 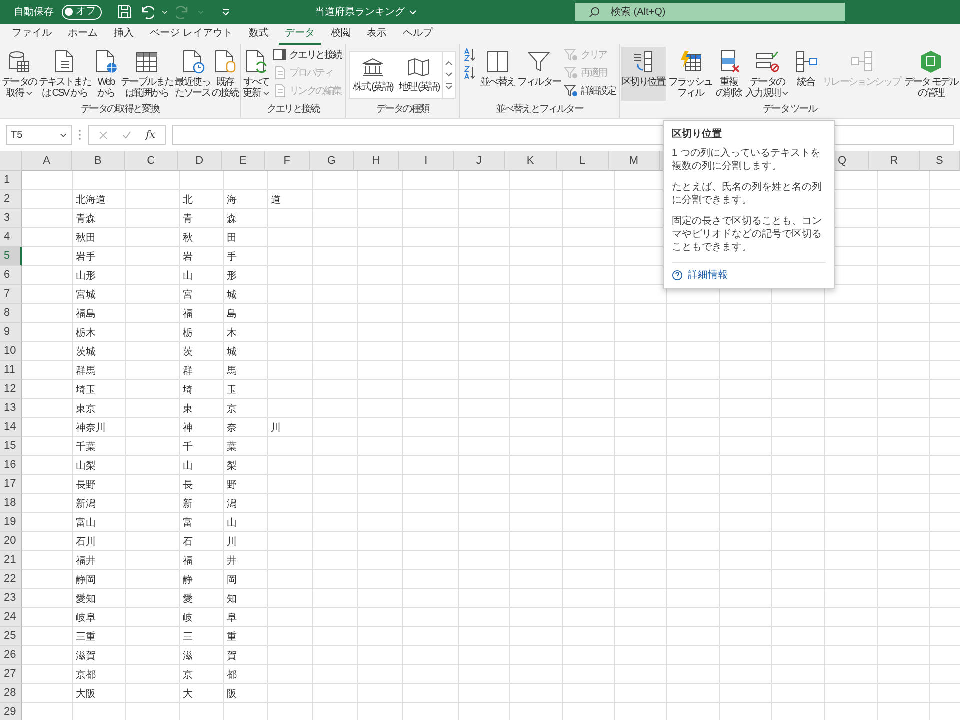 I want to click on properties-icon, so click(x=279, y=73).